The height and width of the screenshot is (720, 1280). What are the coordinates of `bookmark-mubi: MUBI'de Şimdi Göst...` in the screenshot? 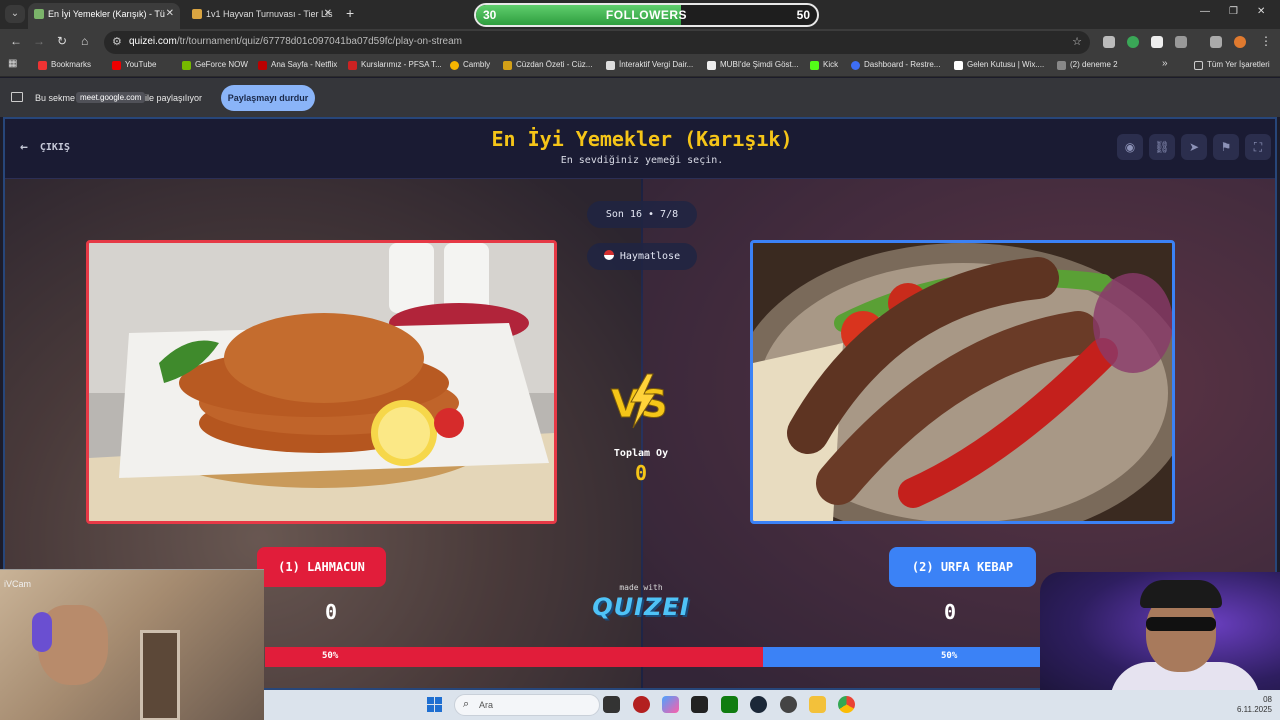 It's located at (752, 65).